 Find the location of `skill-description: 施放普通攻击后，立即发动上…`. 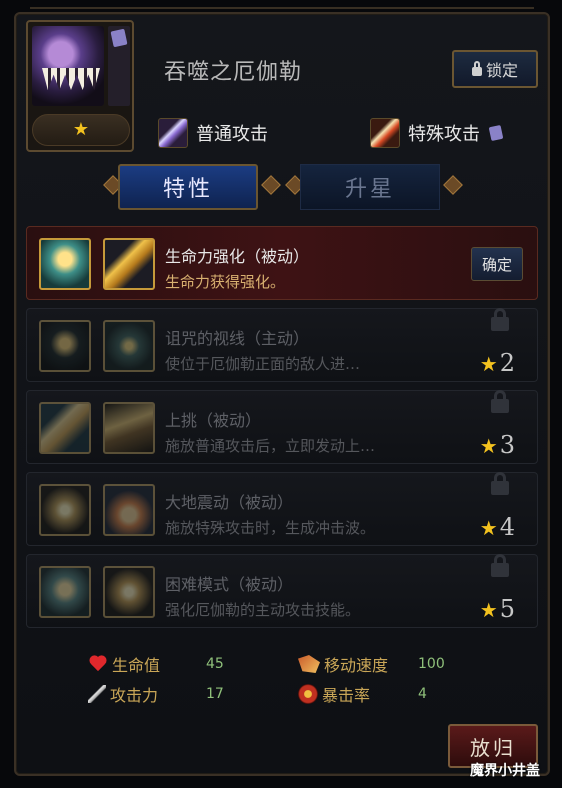

skill-description: 施放普通攻击后，立即发动上… is located at coordinates (270, 446).